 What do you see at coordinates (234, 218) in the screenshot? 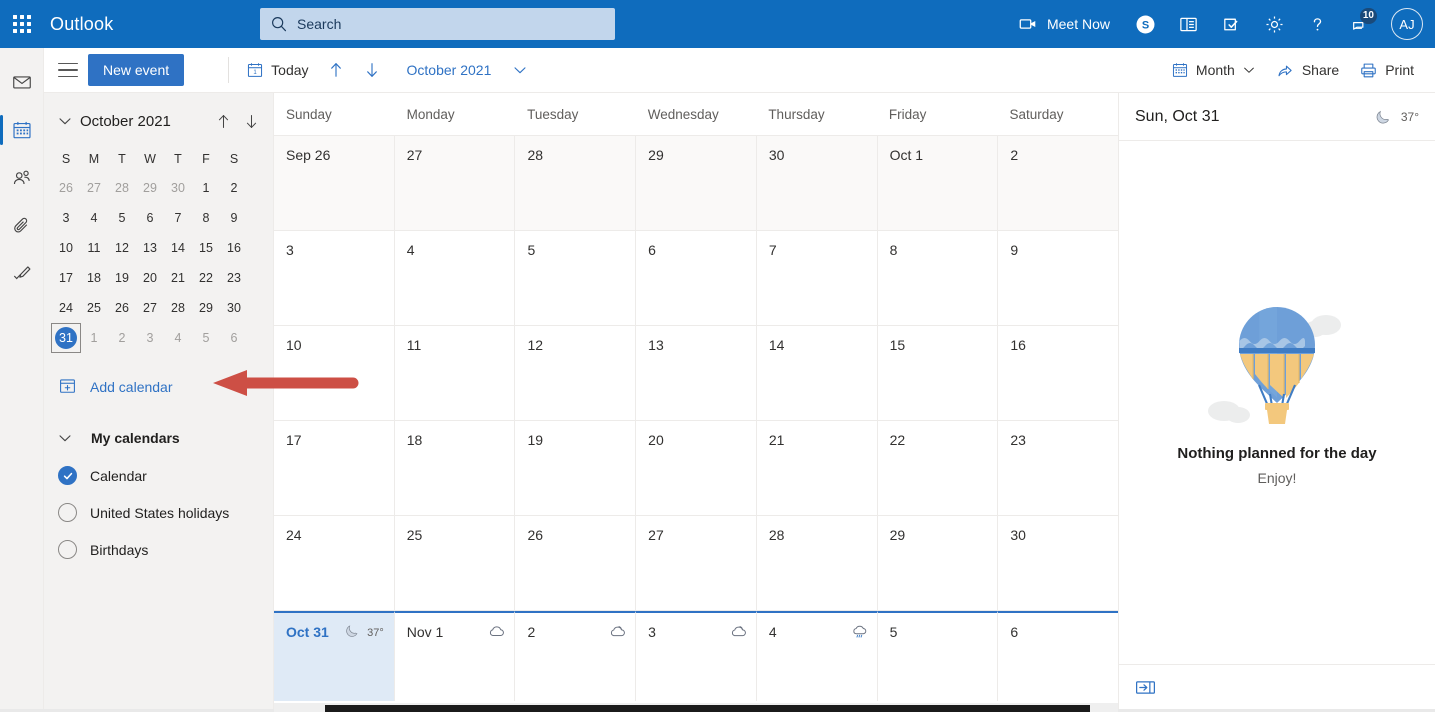
I see `minicalendar-day: 9` at bounding box center [234, 218].